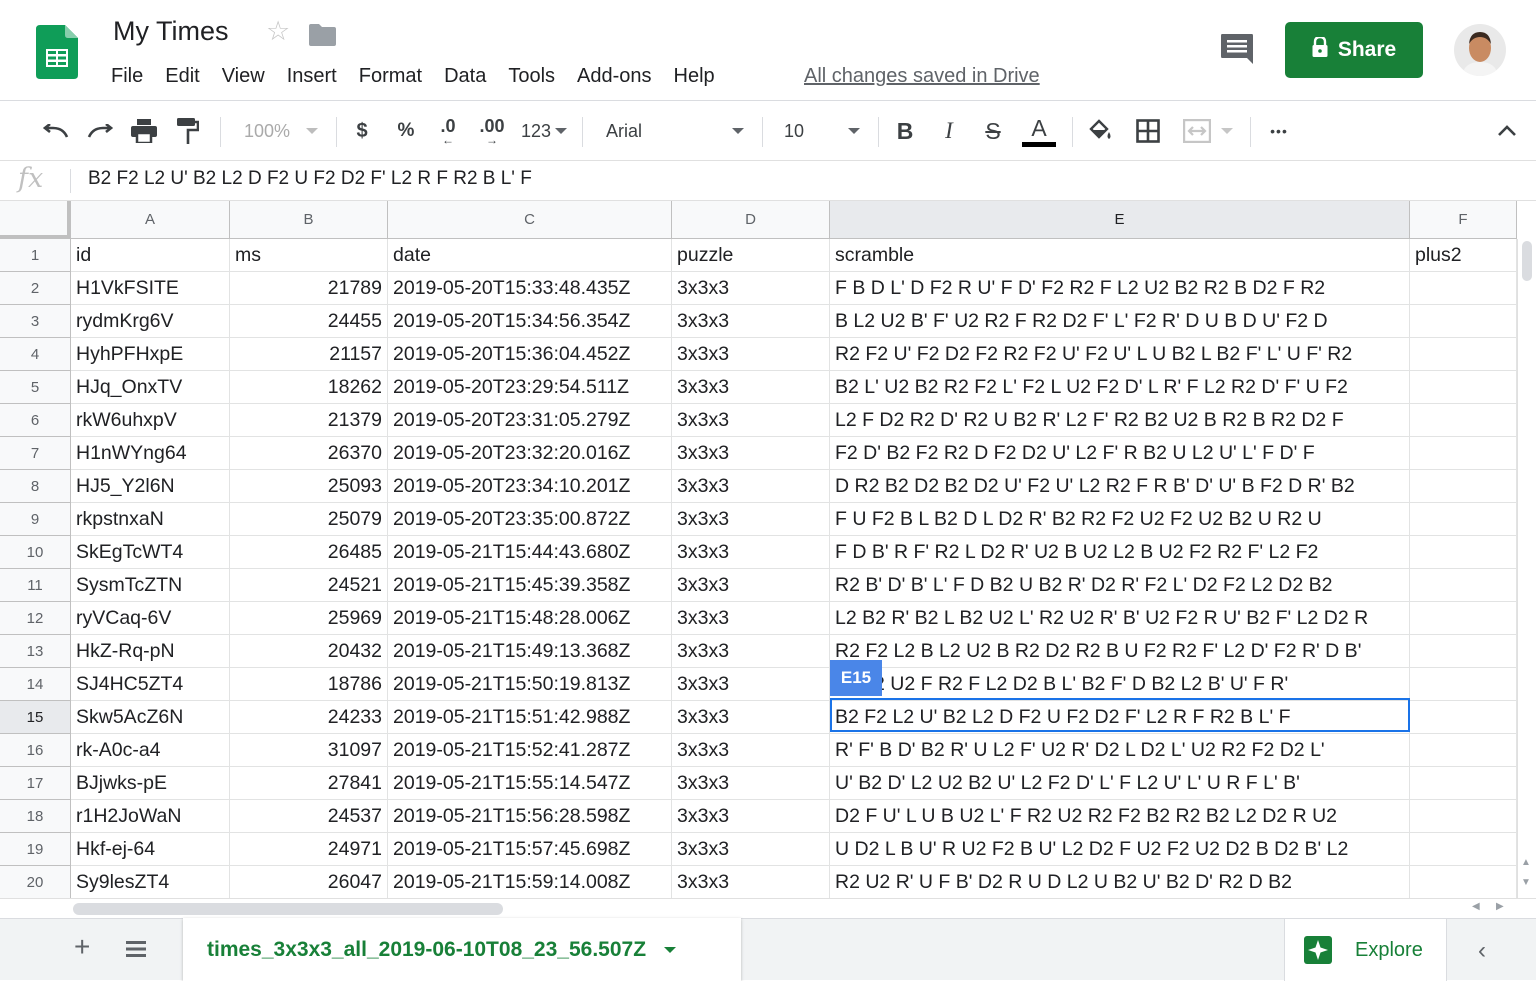 This screenshot has width=1536, height=981. I want to click on cell-c16: 2019-05-21T15:52:41.287Z, so click(530, 750).